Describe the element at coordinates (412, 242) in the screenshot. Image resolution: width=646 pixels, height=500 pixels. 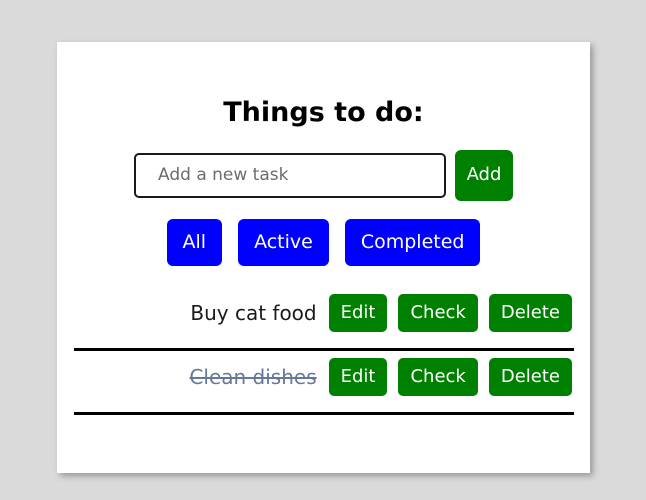
I see `filter-button-completed: Completed` at that location.